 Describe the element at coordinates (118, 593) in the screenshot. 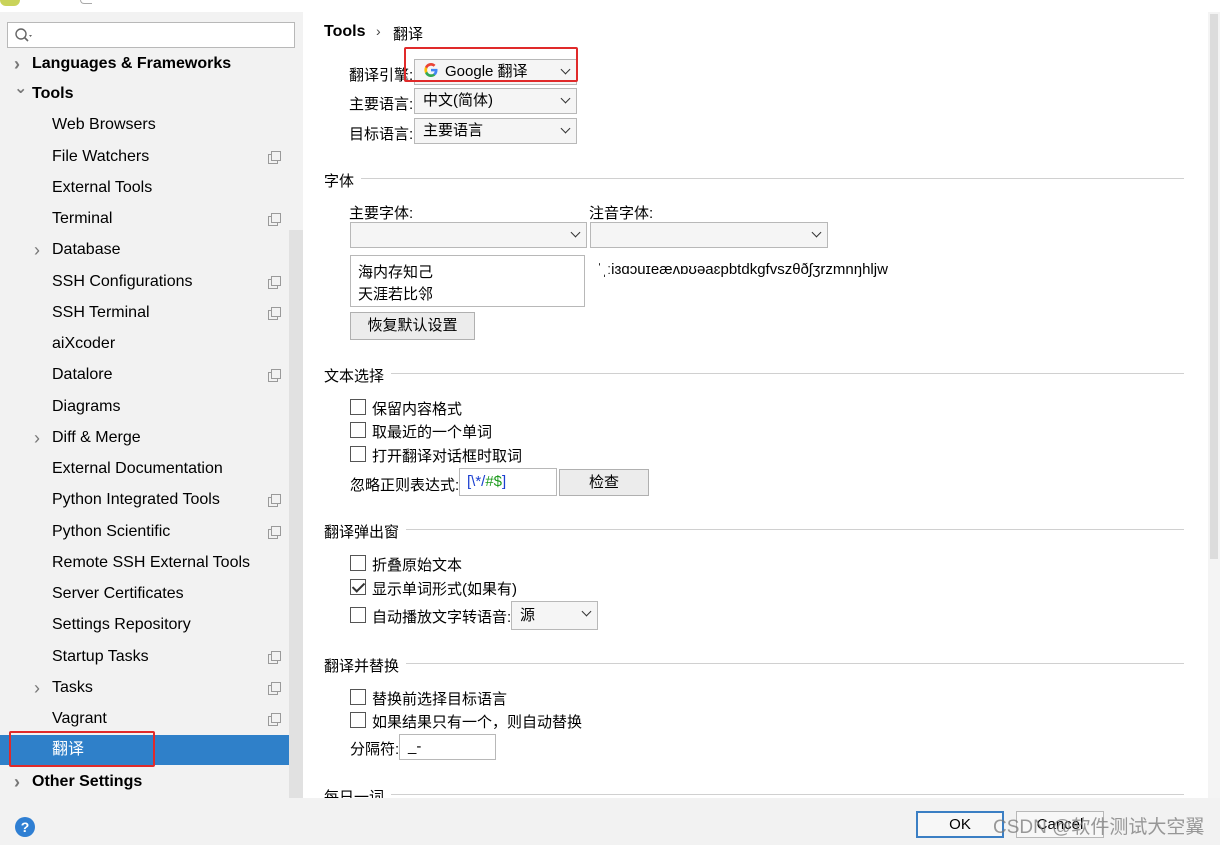

I see `sidebar-item-label: Server Certificates` at that location.